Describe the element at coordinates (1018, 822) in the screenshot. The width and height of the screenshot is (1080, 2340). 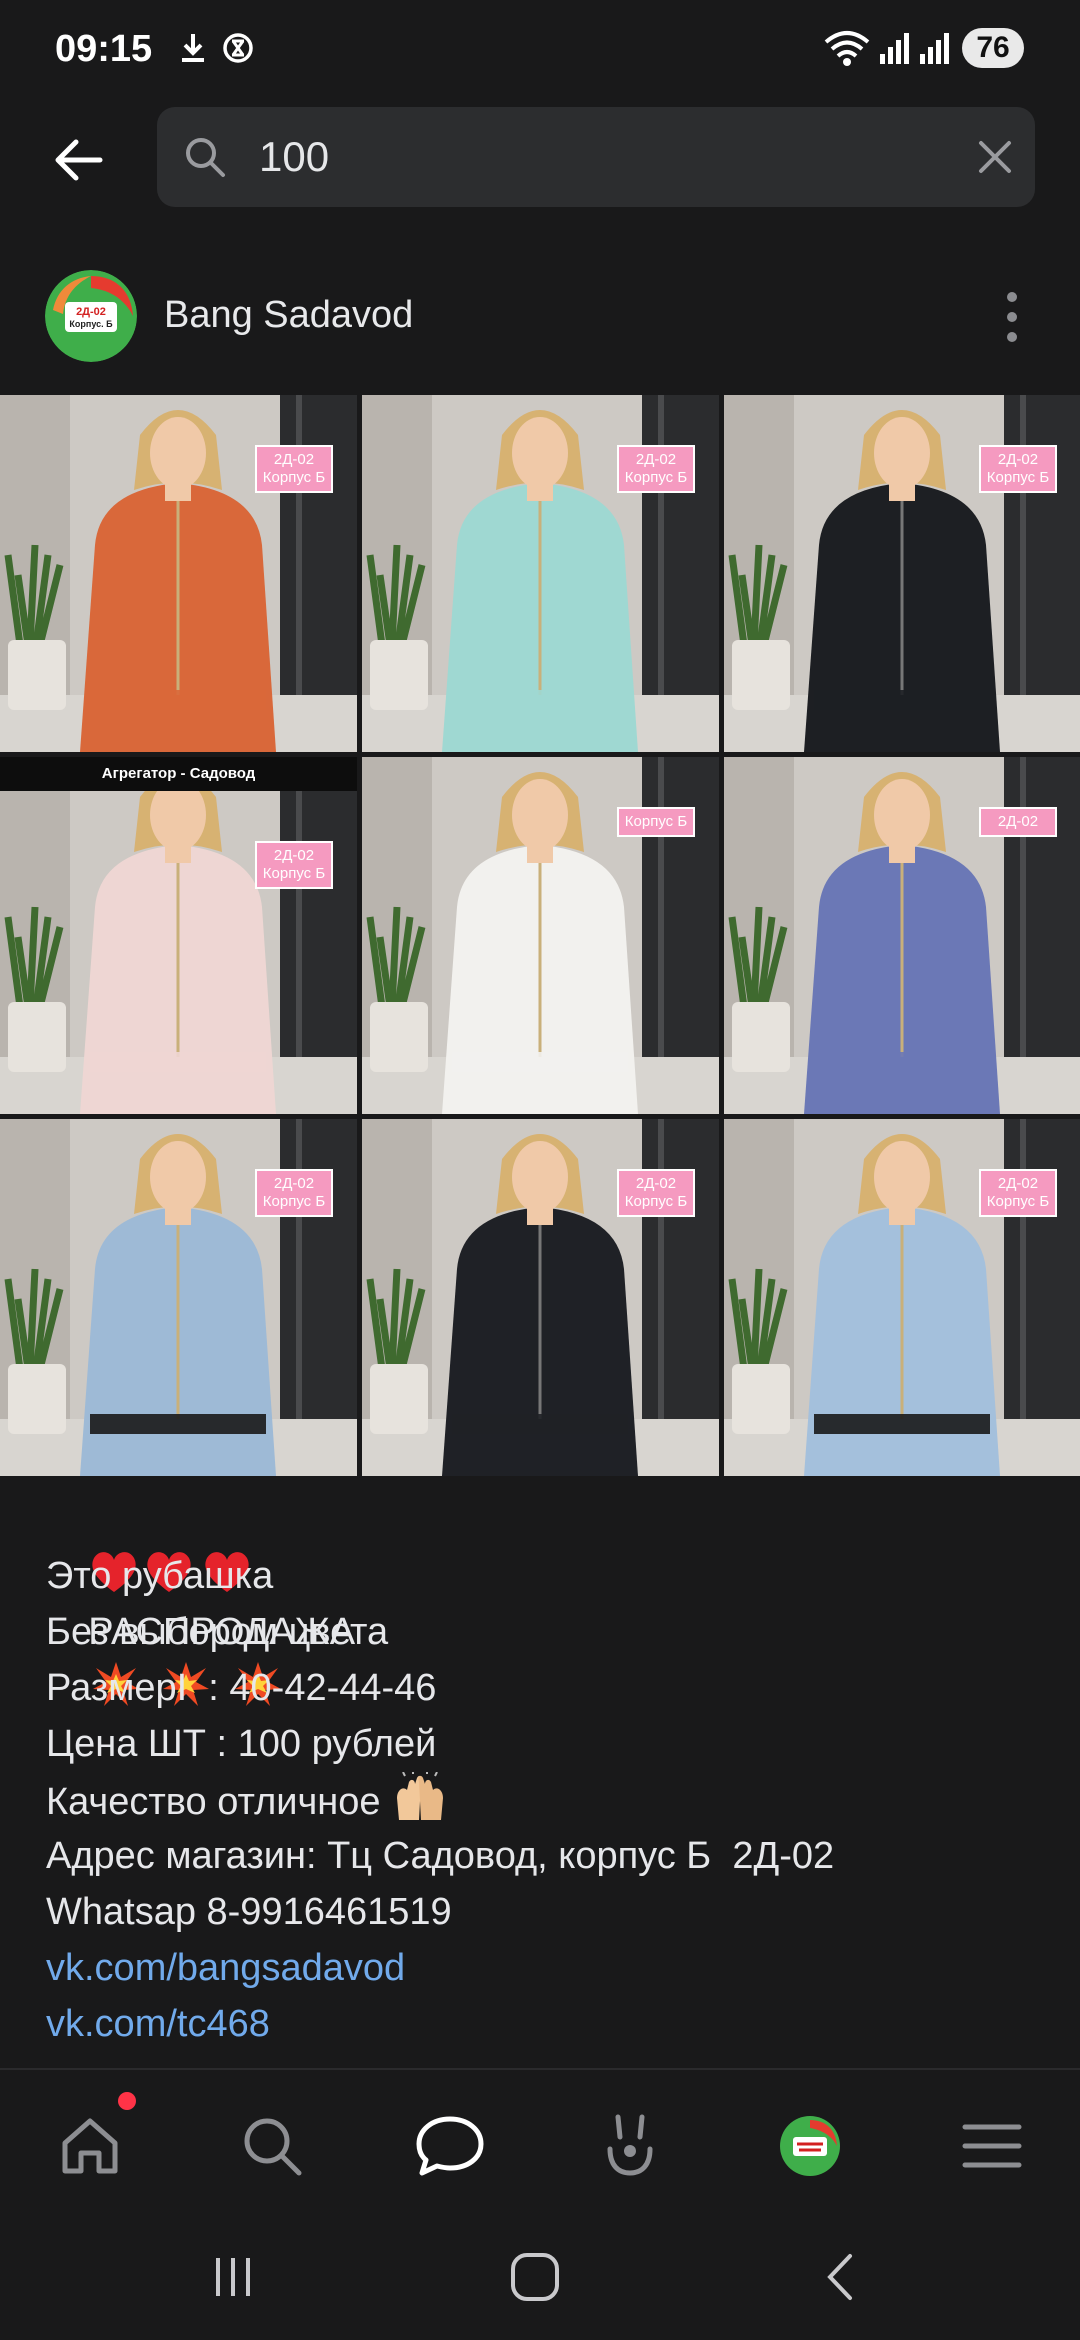
I see `photo-tag: 2Д-02` at that location.